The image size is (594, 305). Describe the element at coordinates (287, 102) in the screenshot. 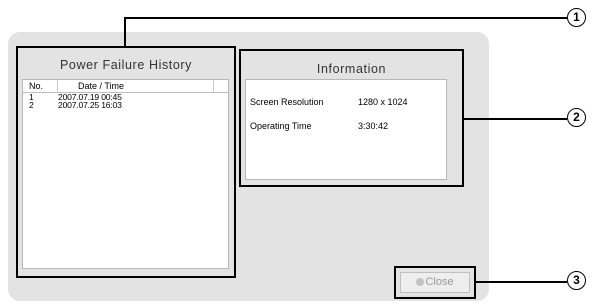

I see `screen-resolution-label: Screen Resolution` at that location.